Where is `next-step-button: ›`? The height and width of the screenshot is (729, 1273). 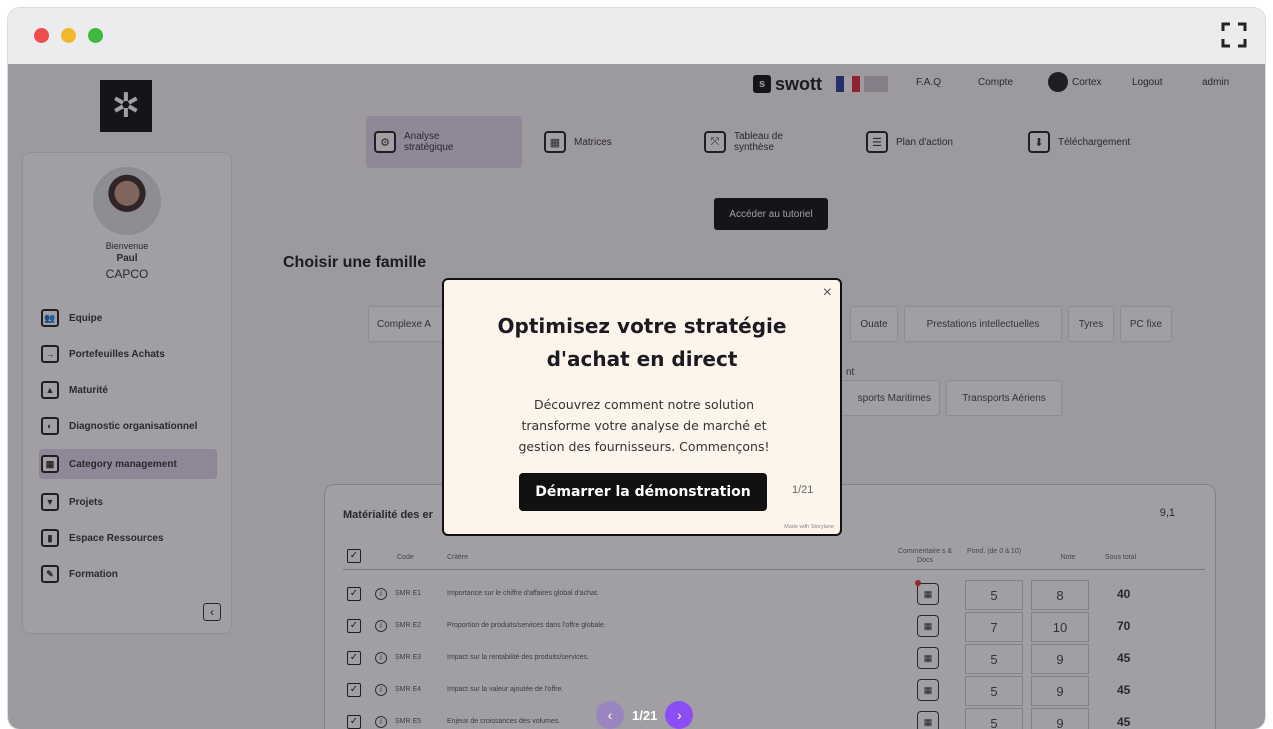
next-step-button: › is located at coordinates (679, 715).